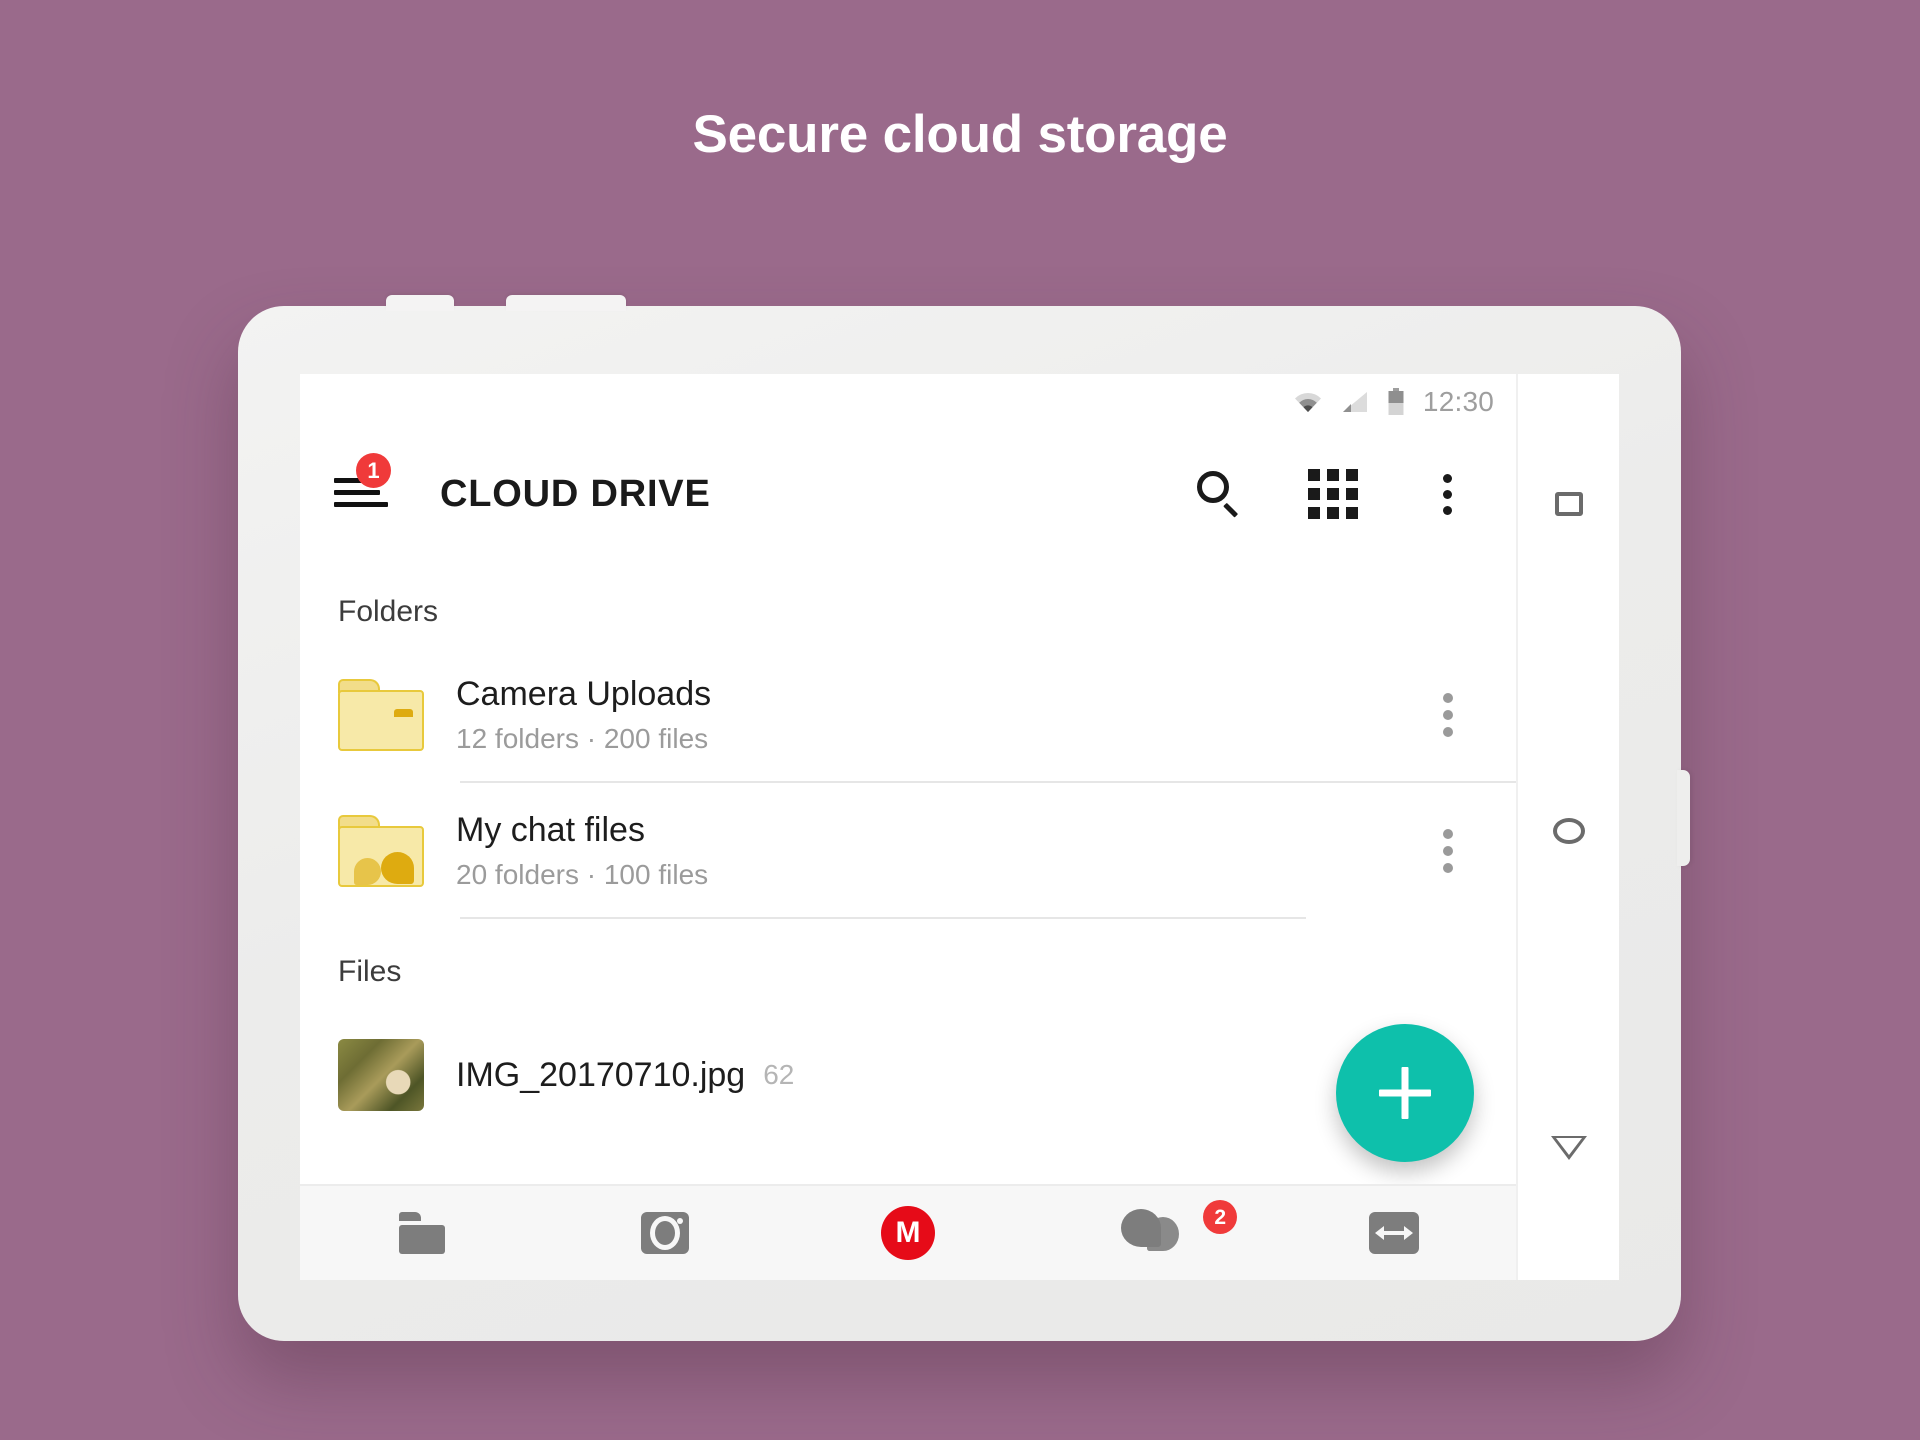 The height and width of the screenshot is (1440, 1920). I want to click on nav-transfers, so click(1394, 1233).